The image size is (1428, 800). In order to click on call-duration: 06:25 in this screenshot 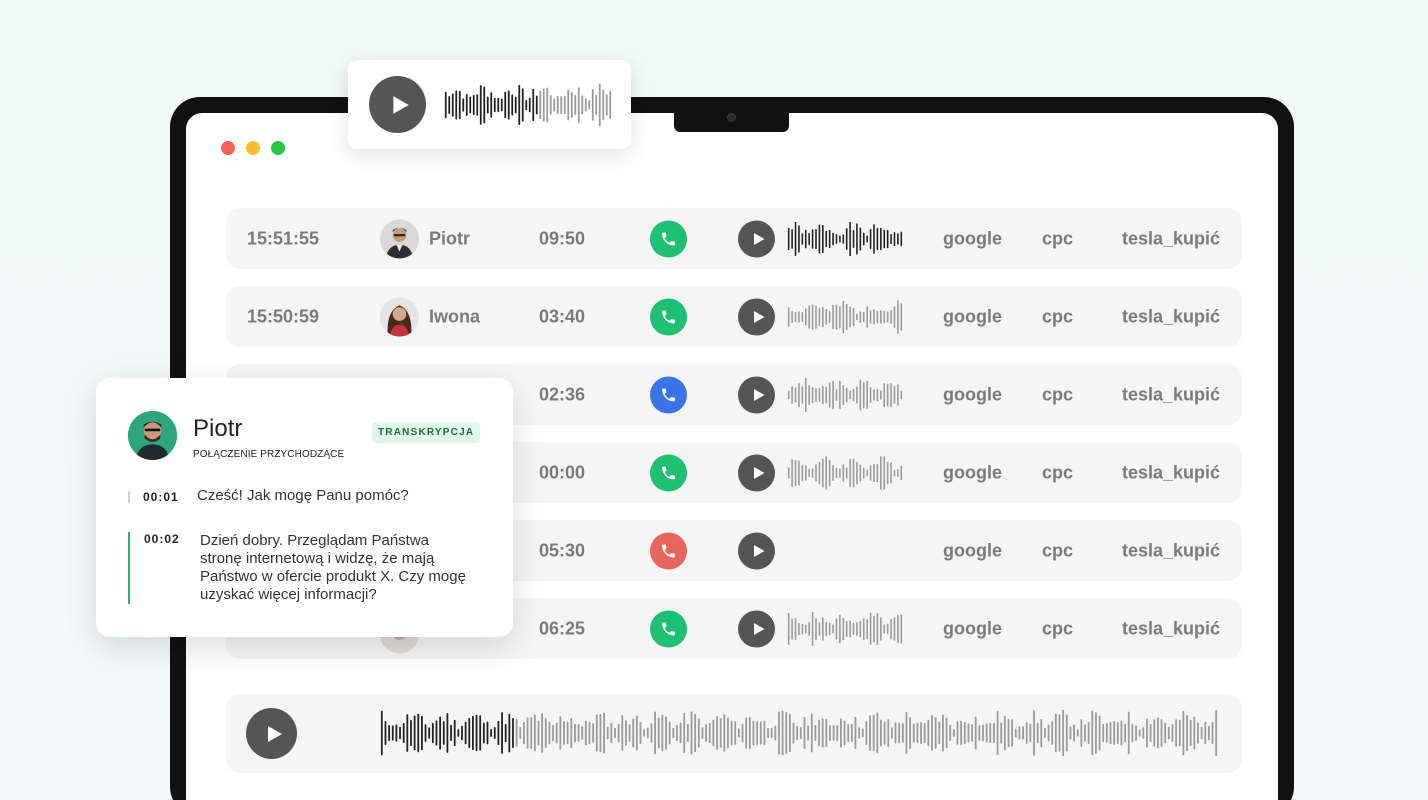, I will do `click(562, 628)`.